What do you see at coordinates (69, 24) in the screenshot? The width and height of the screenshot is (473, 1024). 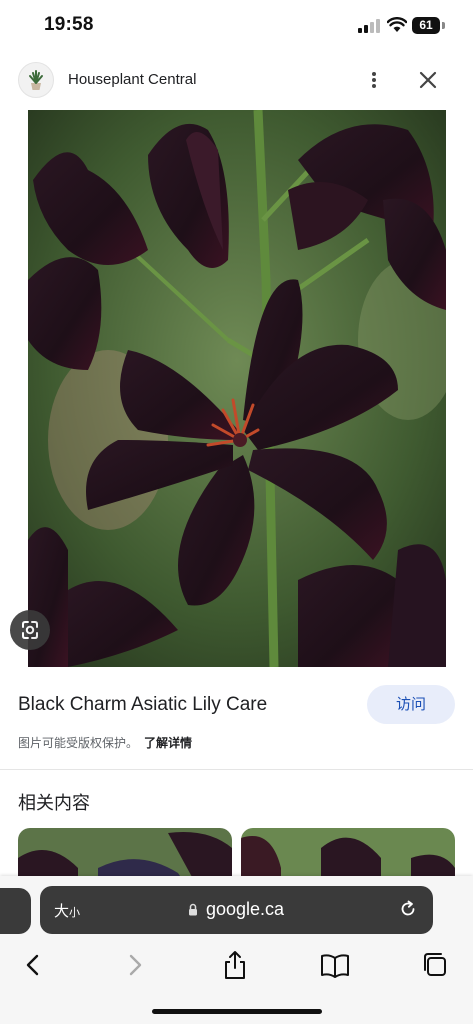 I see `clock: 19:58` at bounding box center [69, 24].